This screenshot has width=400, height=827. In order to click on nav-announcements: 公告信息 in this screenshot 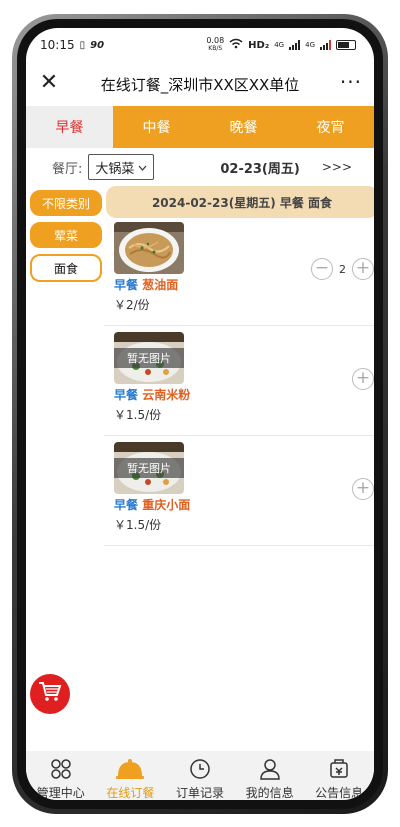, I will do `click(339, 775)`.